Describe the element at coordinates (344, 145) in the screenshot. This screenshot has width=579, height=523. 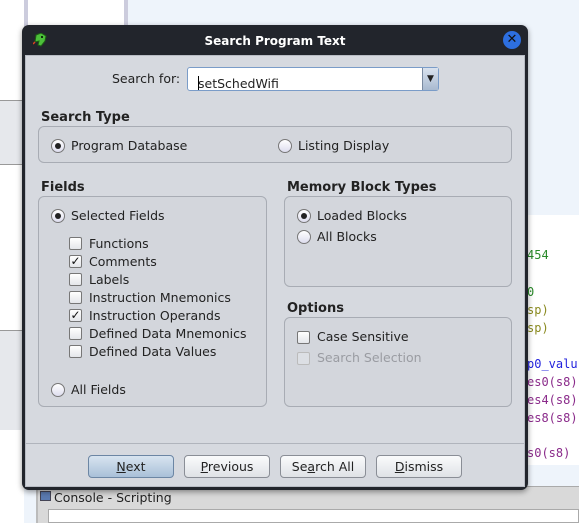
I see `listing-display-label: Listing Display` at that location.